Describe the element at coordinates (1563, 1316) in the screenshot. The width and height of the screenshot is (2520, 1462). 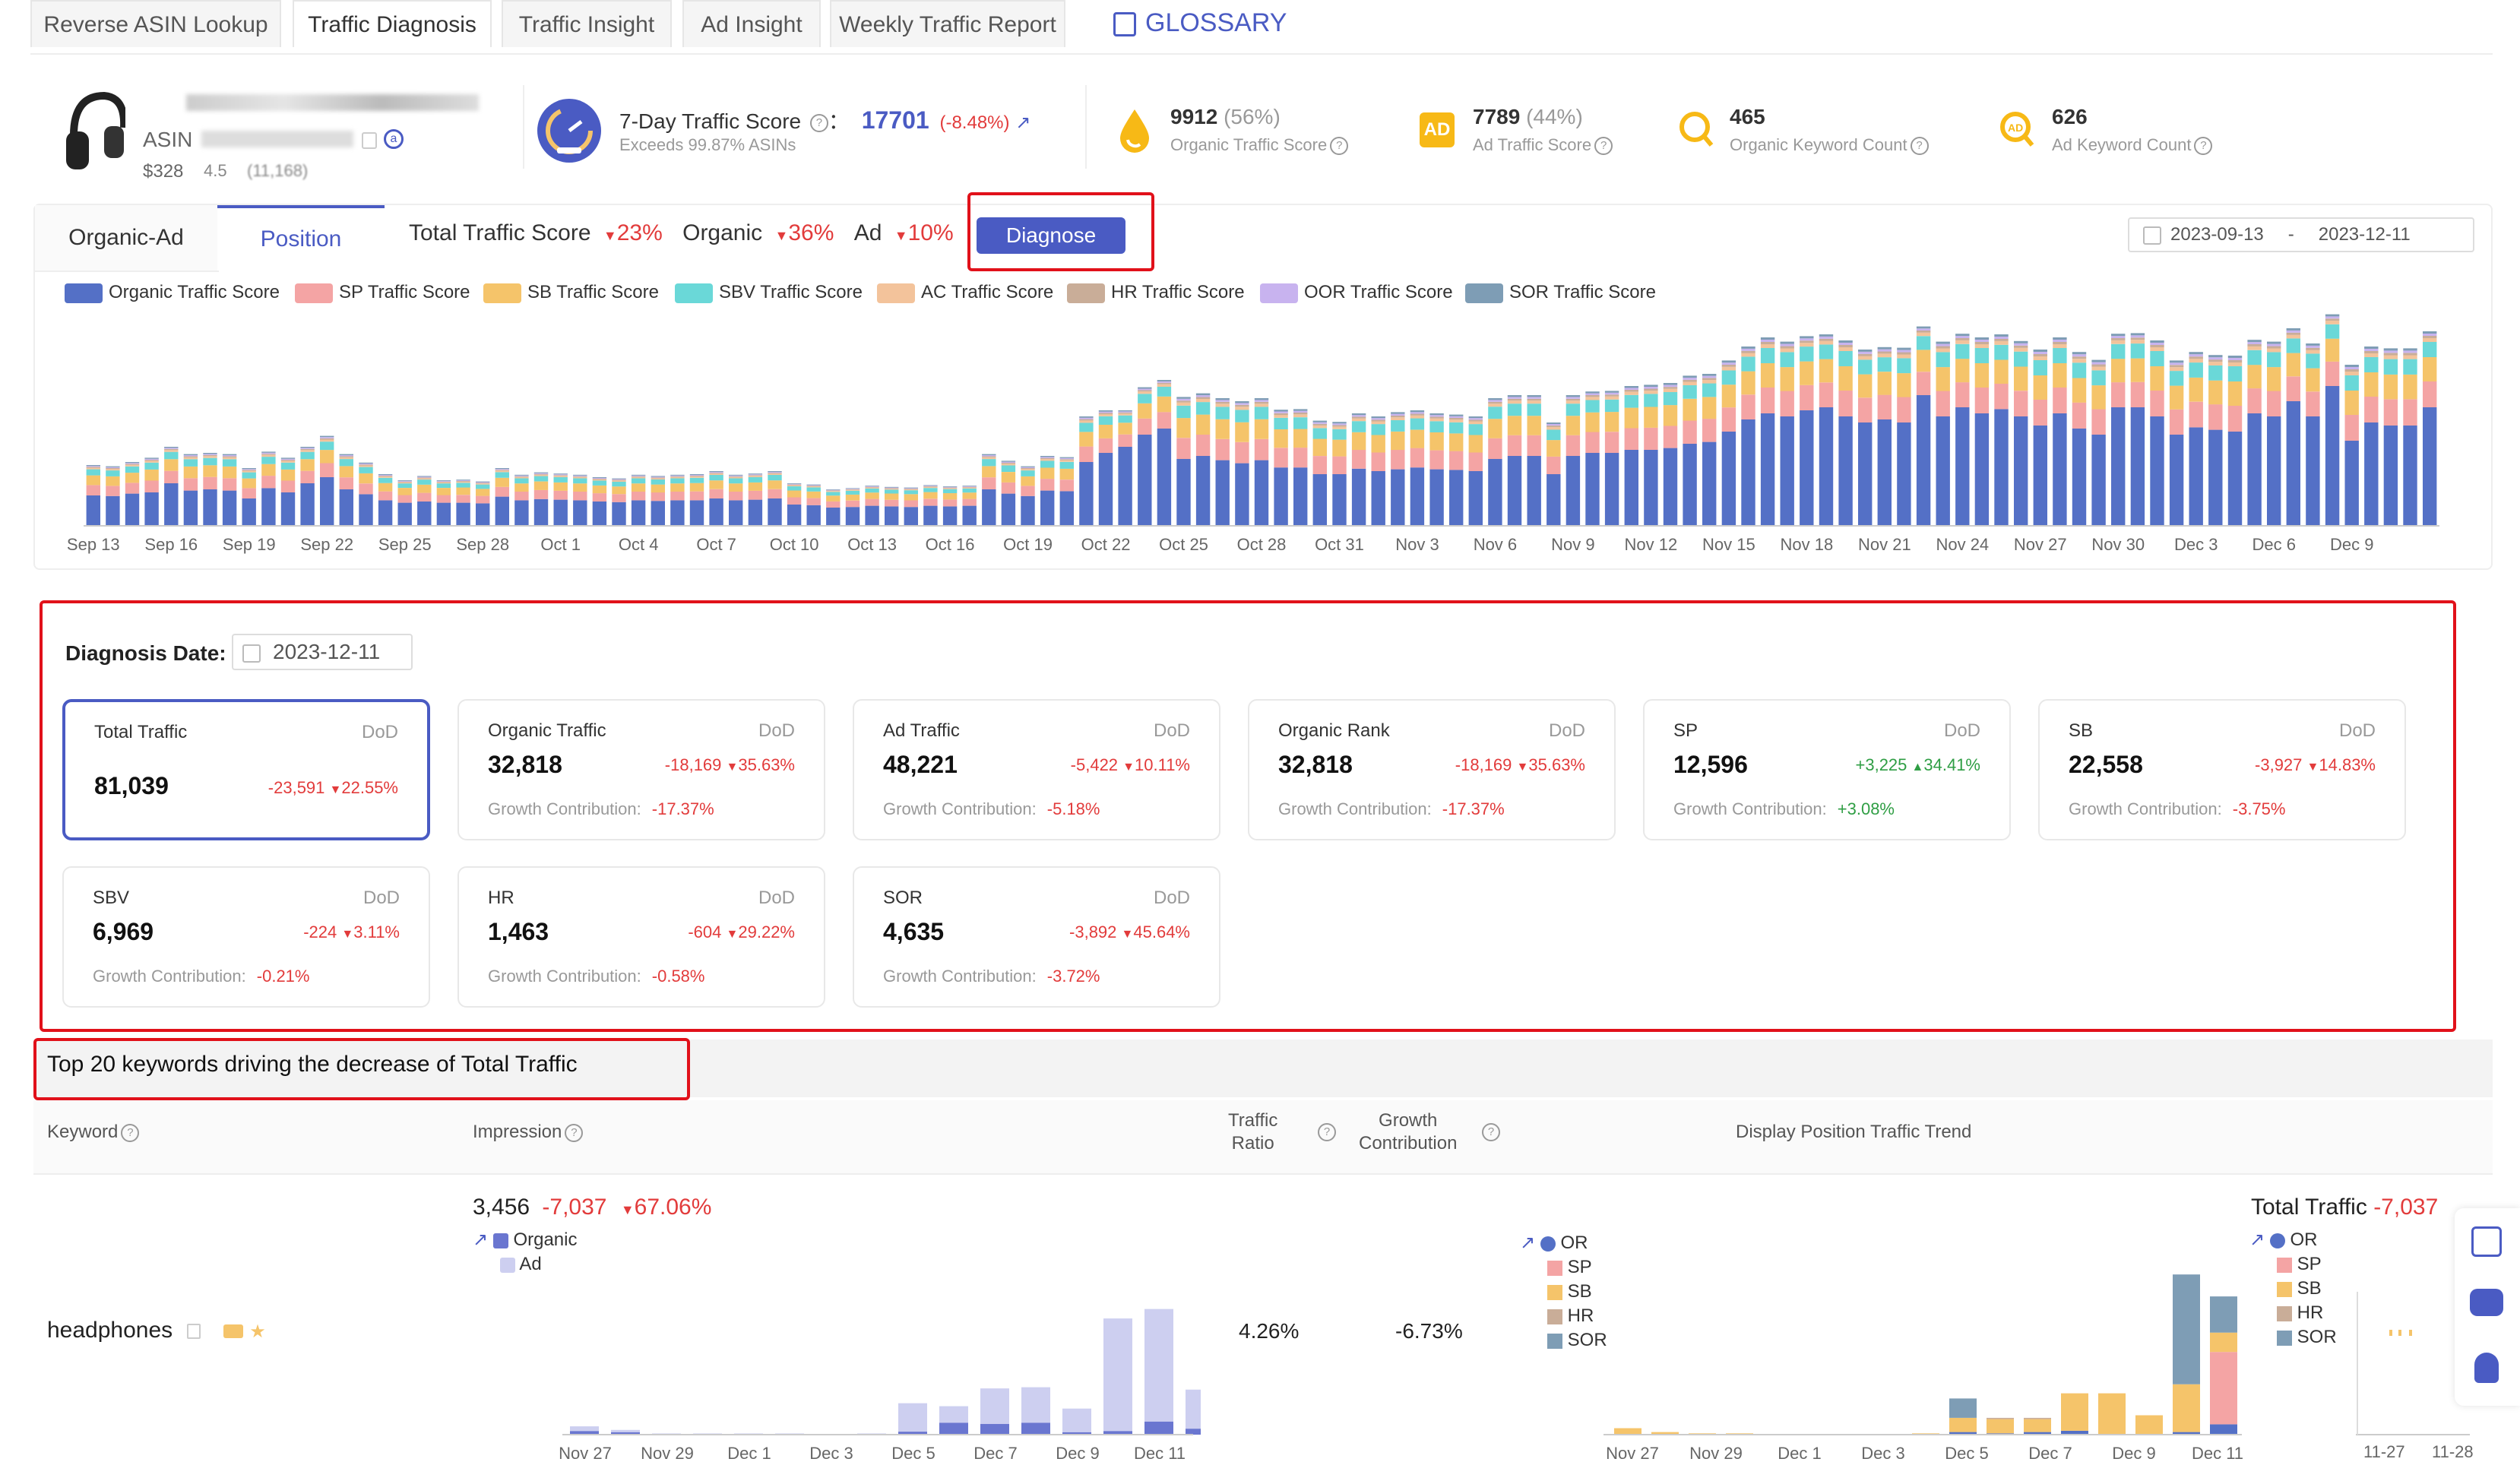
I see `pos-legend-hr: HR` at that location.